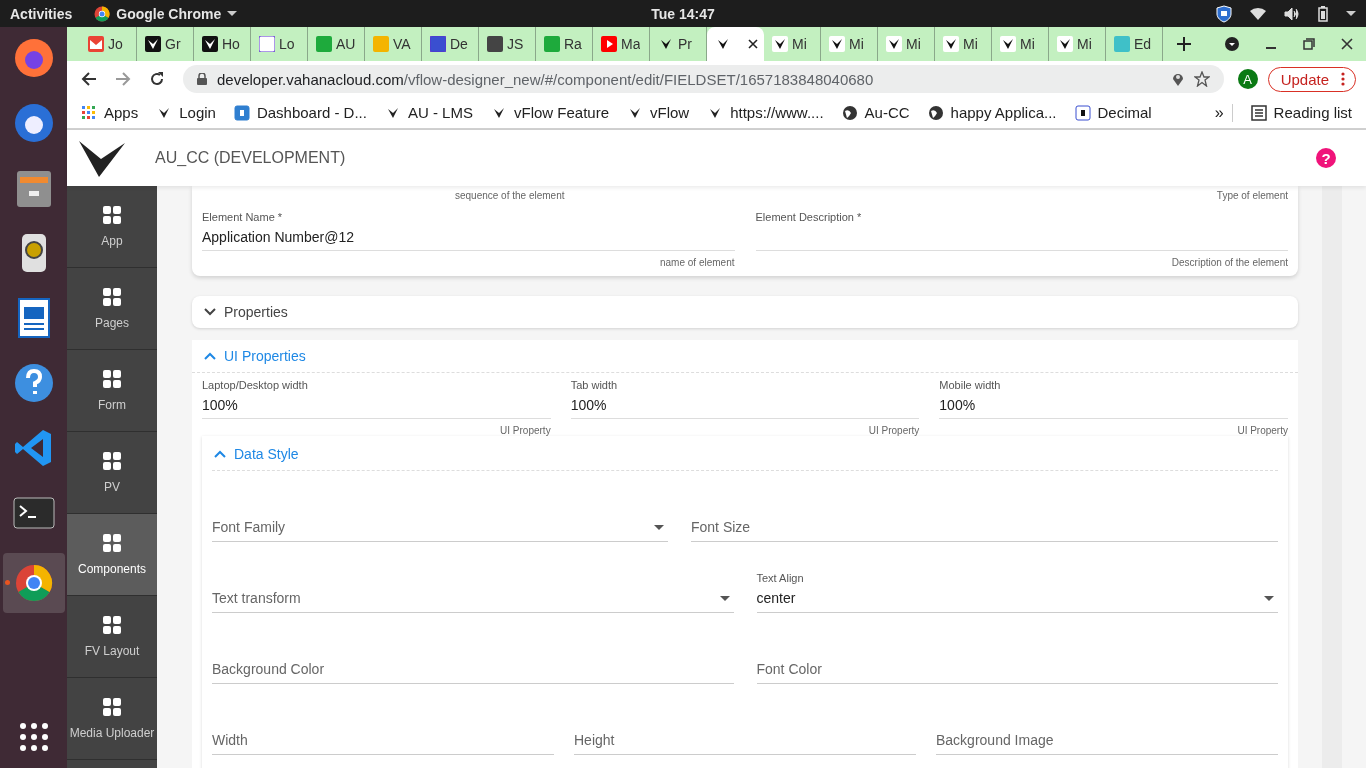 This screenshot has height=768, width=1366. I want to click on sidebar-item: Components, so click(112, 555).